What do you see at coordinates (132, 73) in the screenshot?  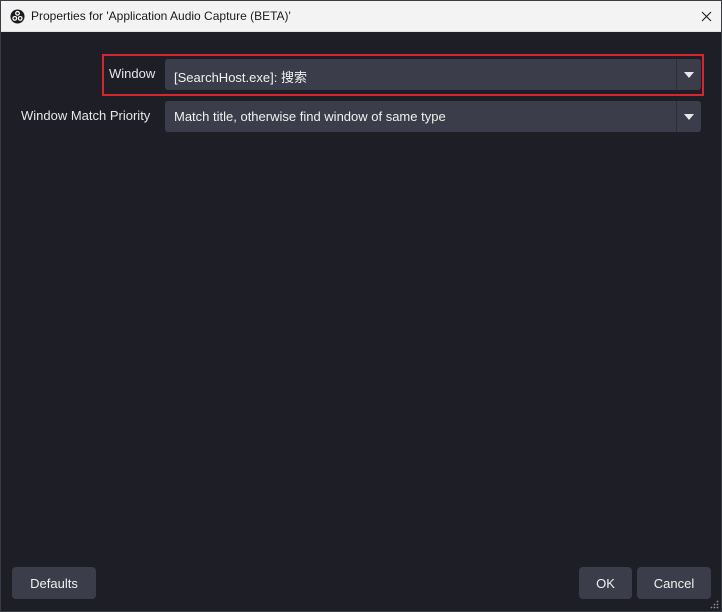 I see `window-label: Window` at bounding box center [132, 73].